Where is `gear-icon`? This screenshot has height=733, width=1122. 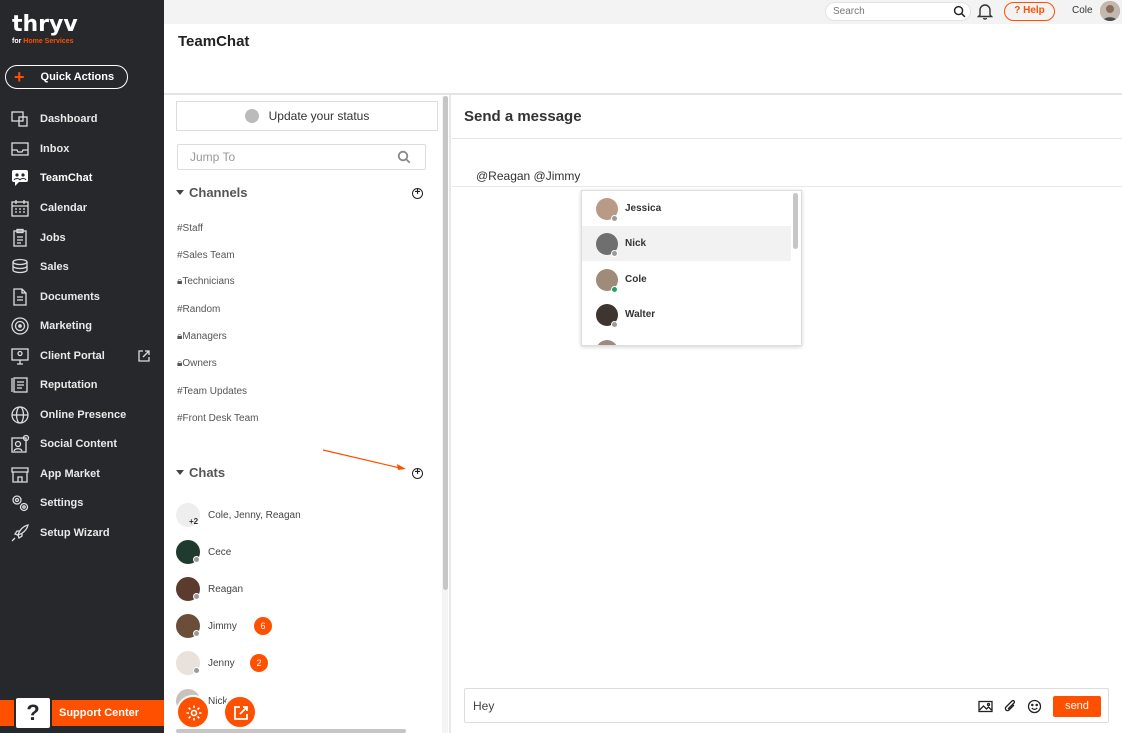 gear-icon is located at coordinates (194, 713).